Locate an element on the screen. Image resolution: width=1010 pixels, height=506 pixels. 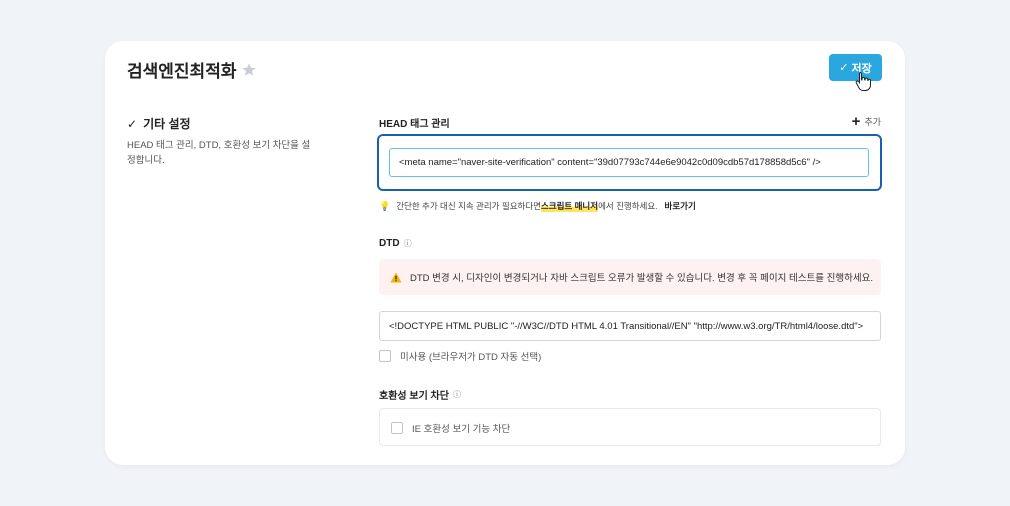
dtd-unused-label: 미사용 (브라우저가 DTD 자동 선택) is located at coordinates (471, 357).